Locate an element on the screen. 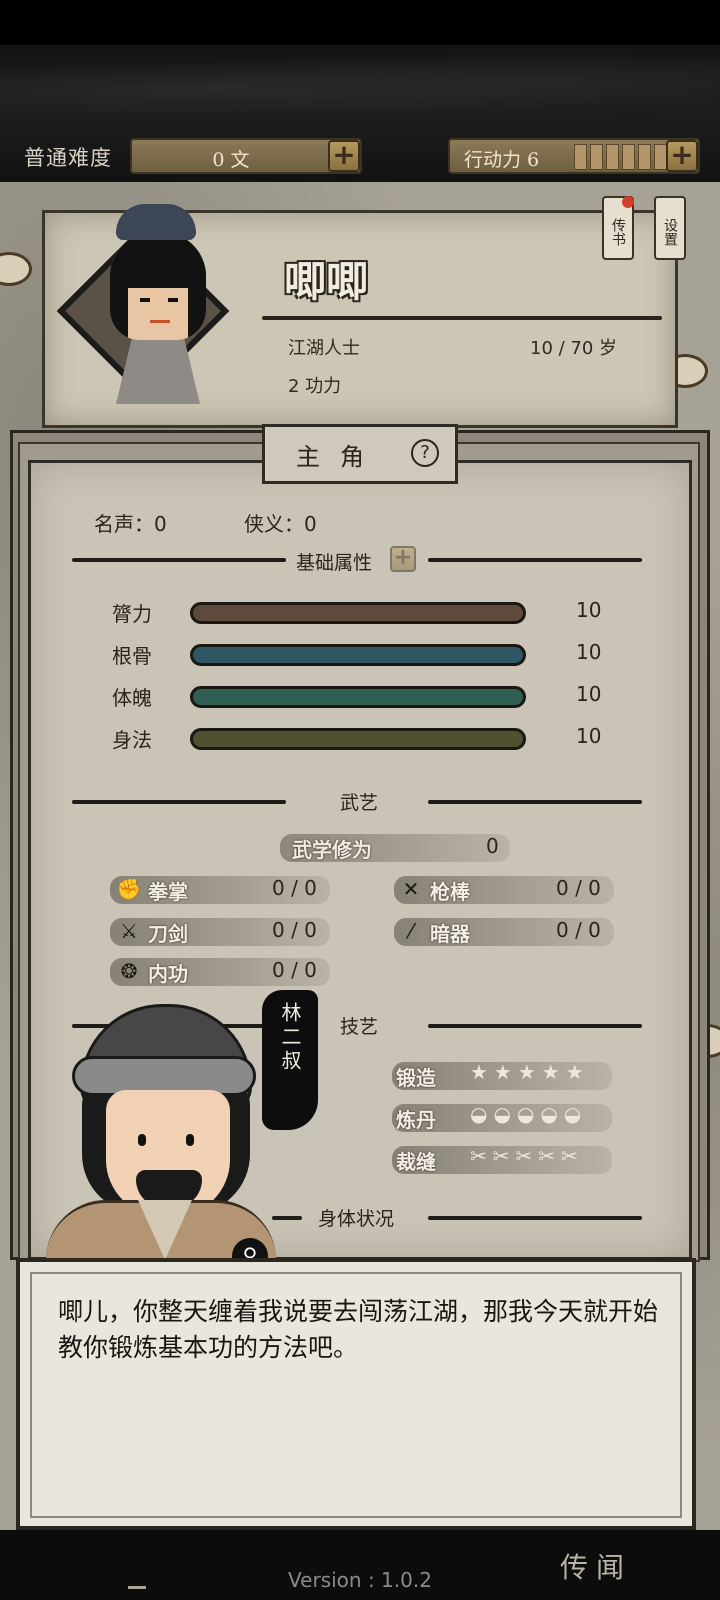 This screenshot has width=720, height=1600. add-money-button: + is located at coordinates (344, 156).